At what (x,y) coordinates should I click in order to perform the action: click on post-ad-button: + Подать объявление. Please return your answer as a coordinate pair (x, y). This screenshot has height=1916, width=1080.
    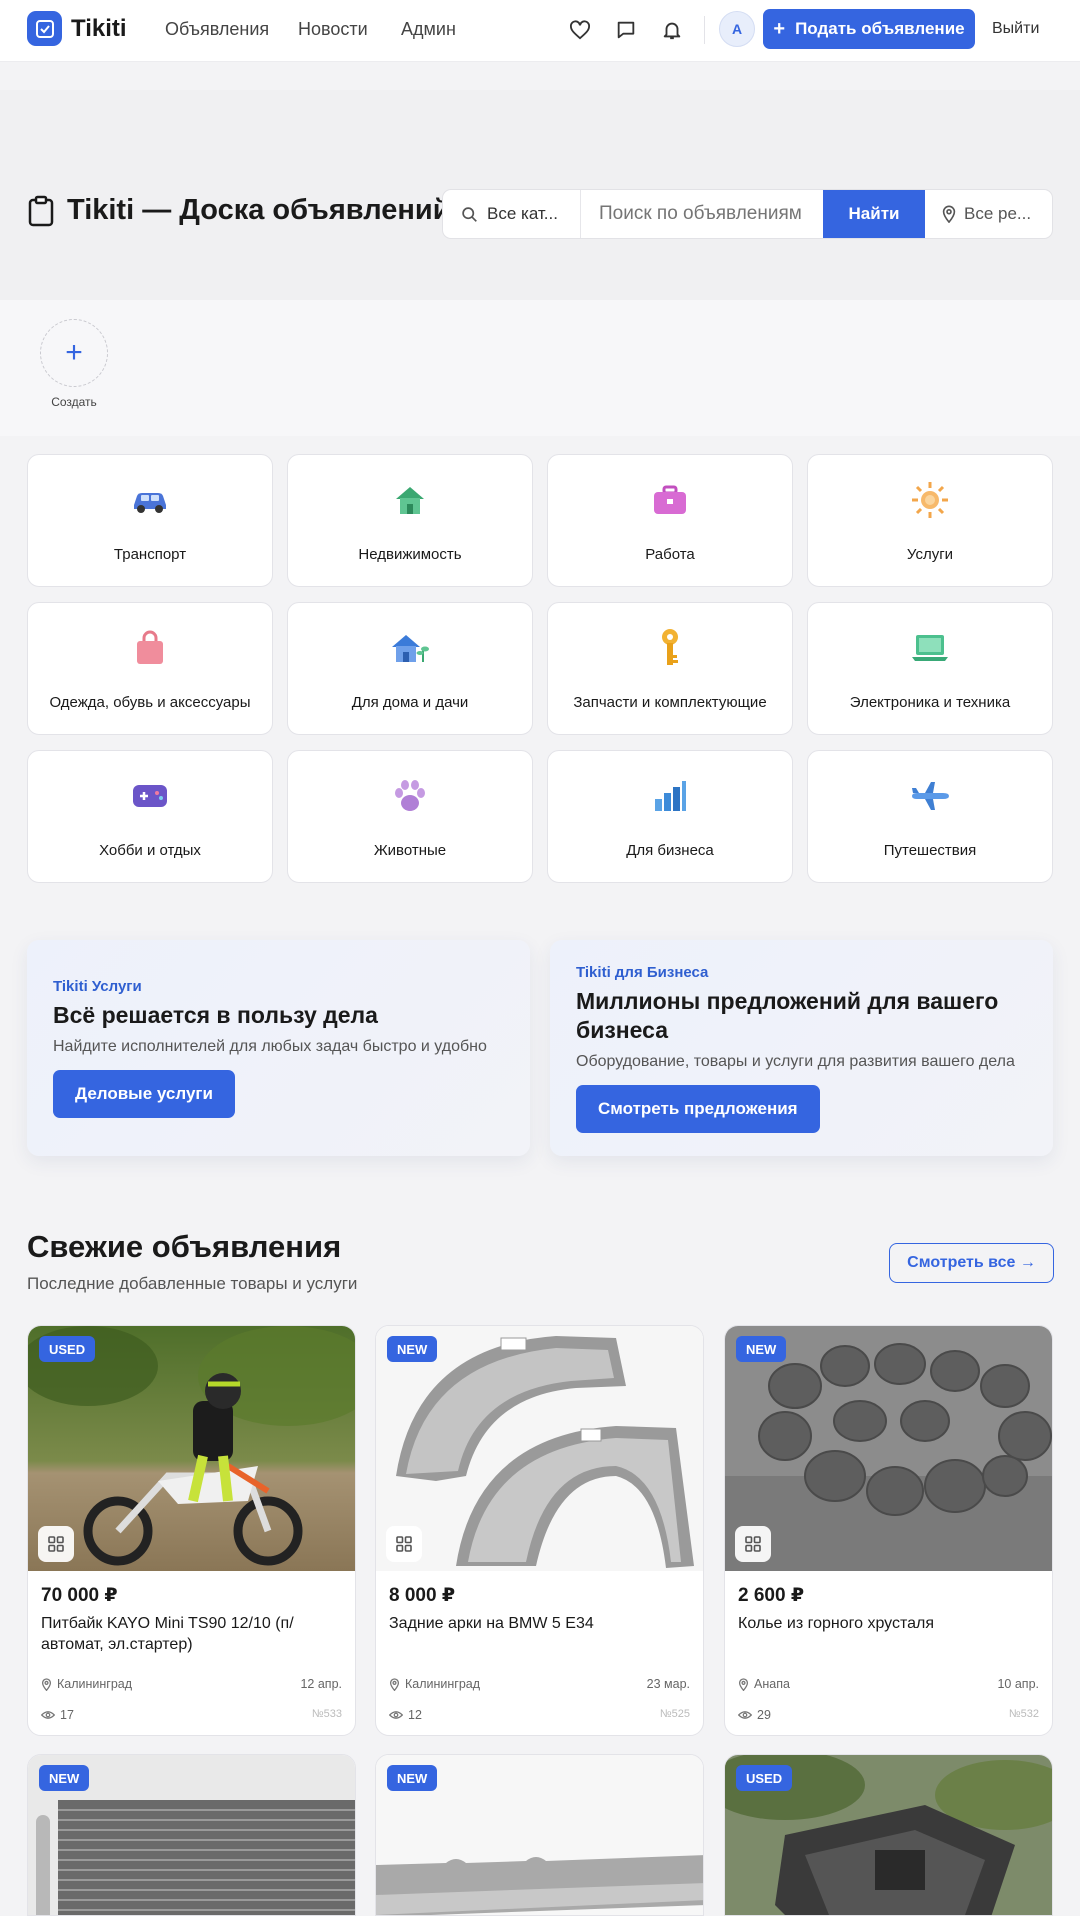
    Looking at the image, I should click on (869, 29).